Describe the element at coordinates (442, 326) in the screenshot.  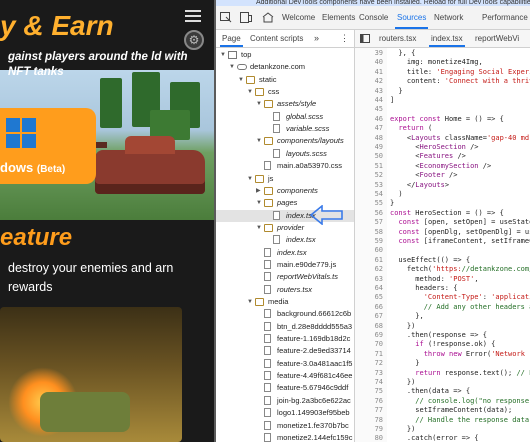
I see `code-line: 68 })` at that location.